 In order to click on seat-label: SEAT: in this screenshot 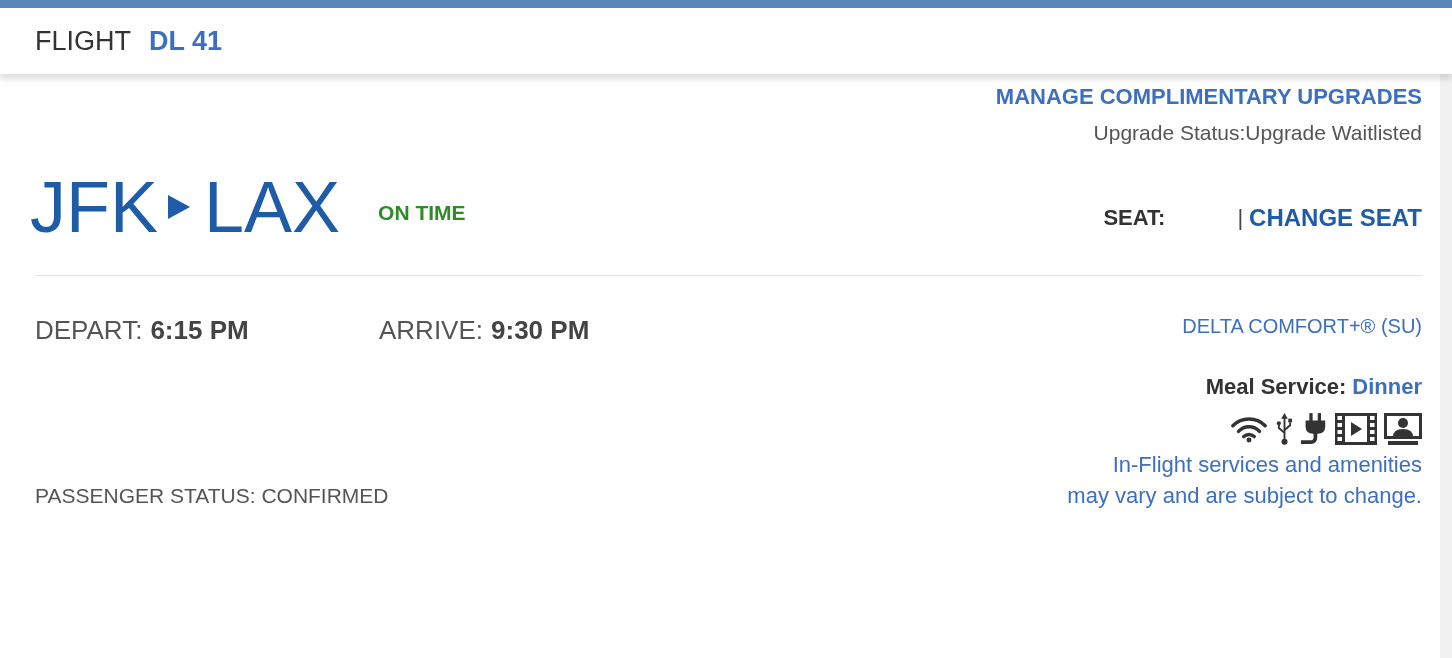, I will do `click(1134, 218)`.